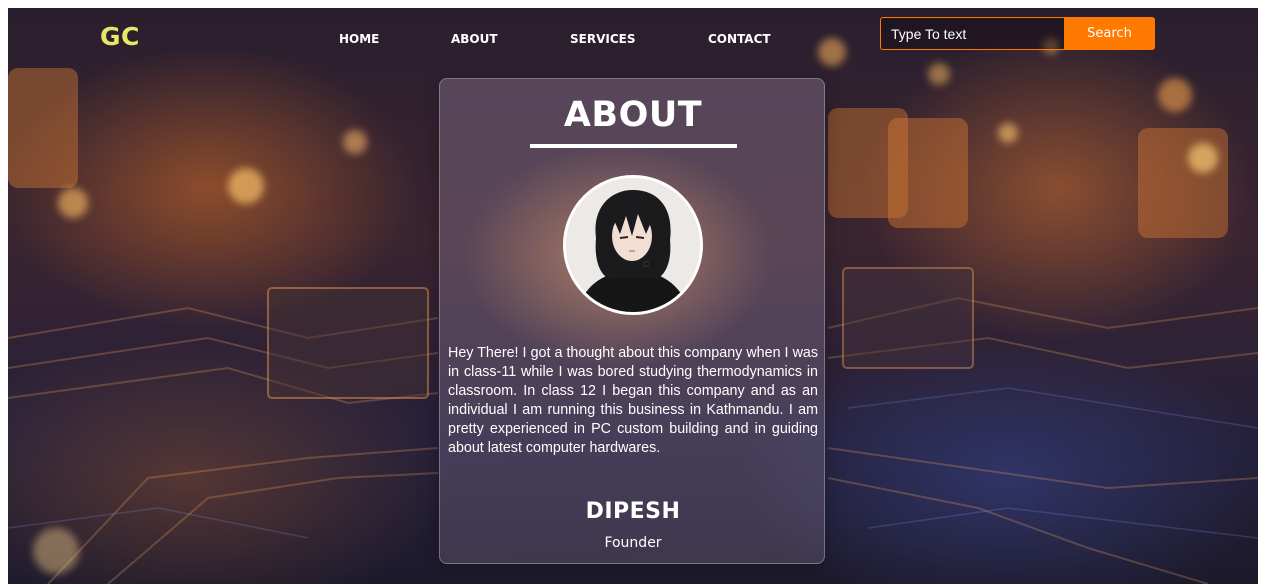 Image resolution: width=1264 pixels, height=584 pixels. Describe the element at coordinates (359, 39) in the screenshot. I see `nav-item-home: HOME` at that location.